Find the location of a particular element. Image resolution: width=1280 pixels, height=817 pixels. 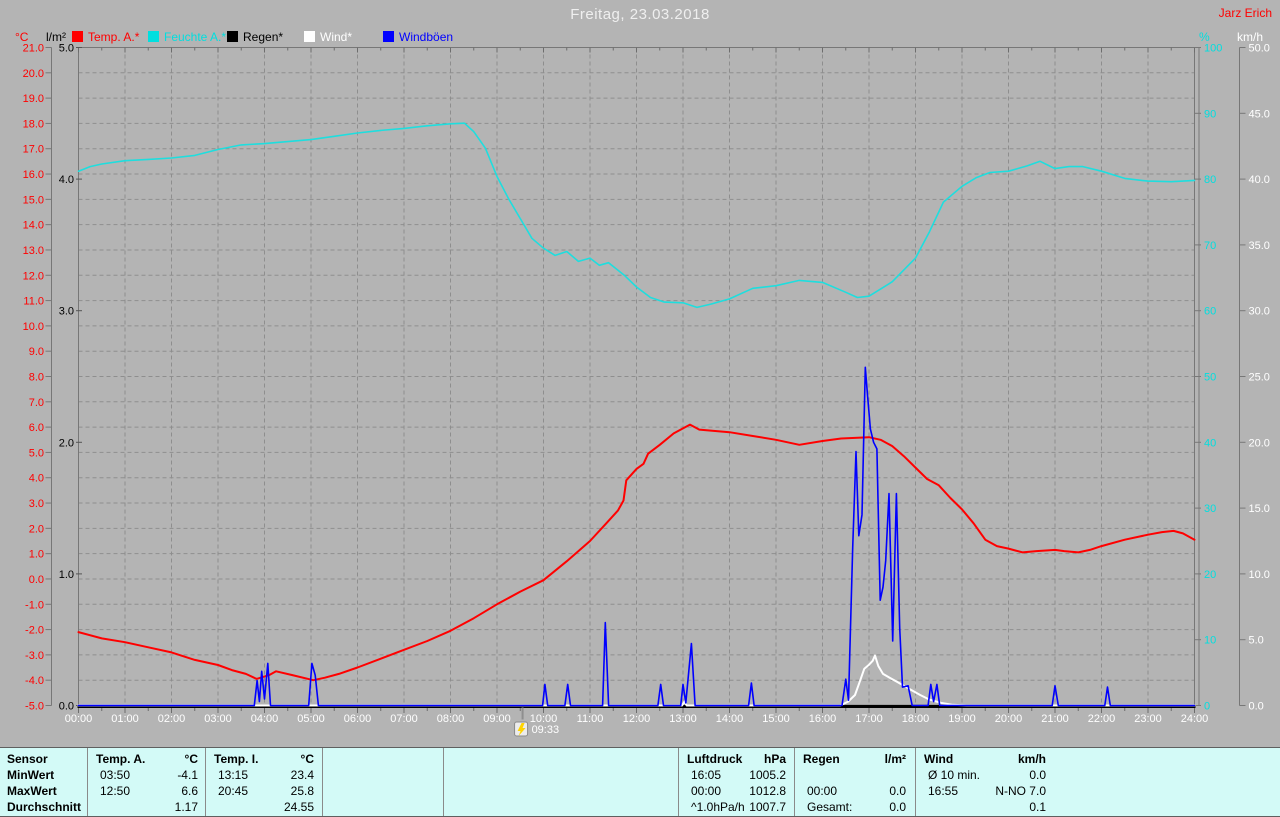

svg-text: 13.0 is located at coordinates (33, 251).